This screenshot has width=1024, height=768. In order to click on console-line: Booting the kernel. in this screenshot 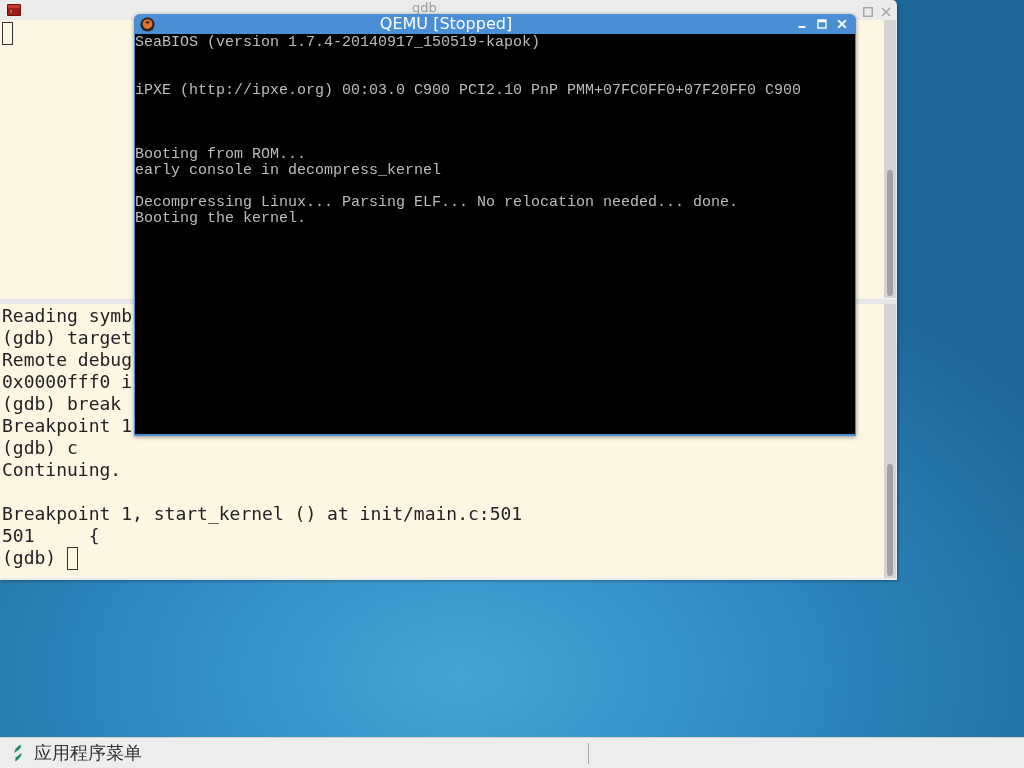, I will do `click(221, 219)`.